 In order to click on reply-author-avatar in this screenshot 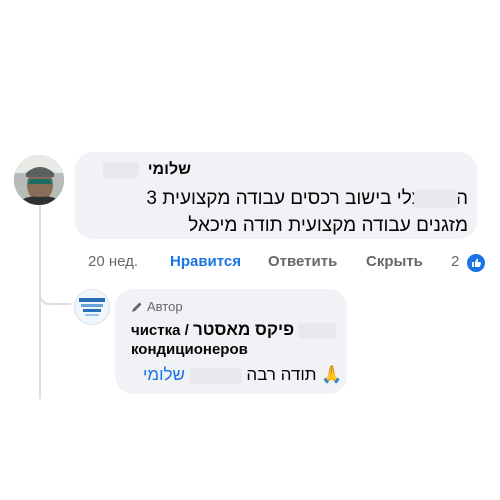, I will do `click(92, 307)`.